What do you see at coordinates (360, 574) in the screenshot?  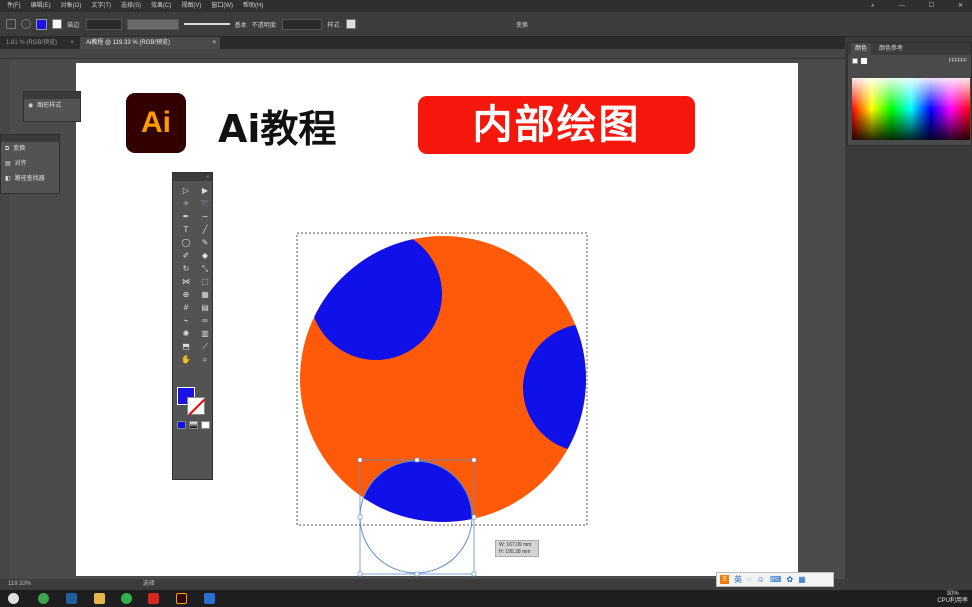 I see `handle-bl` at bounding box center [360, 574].